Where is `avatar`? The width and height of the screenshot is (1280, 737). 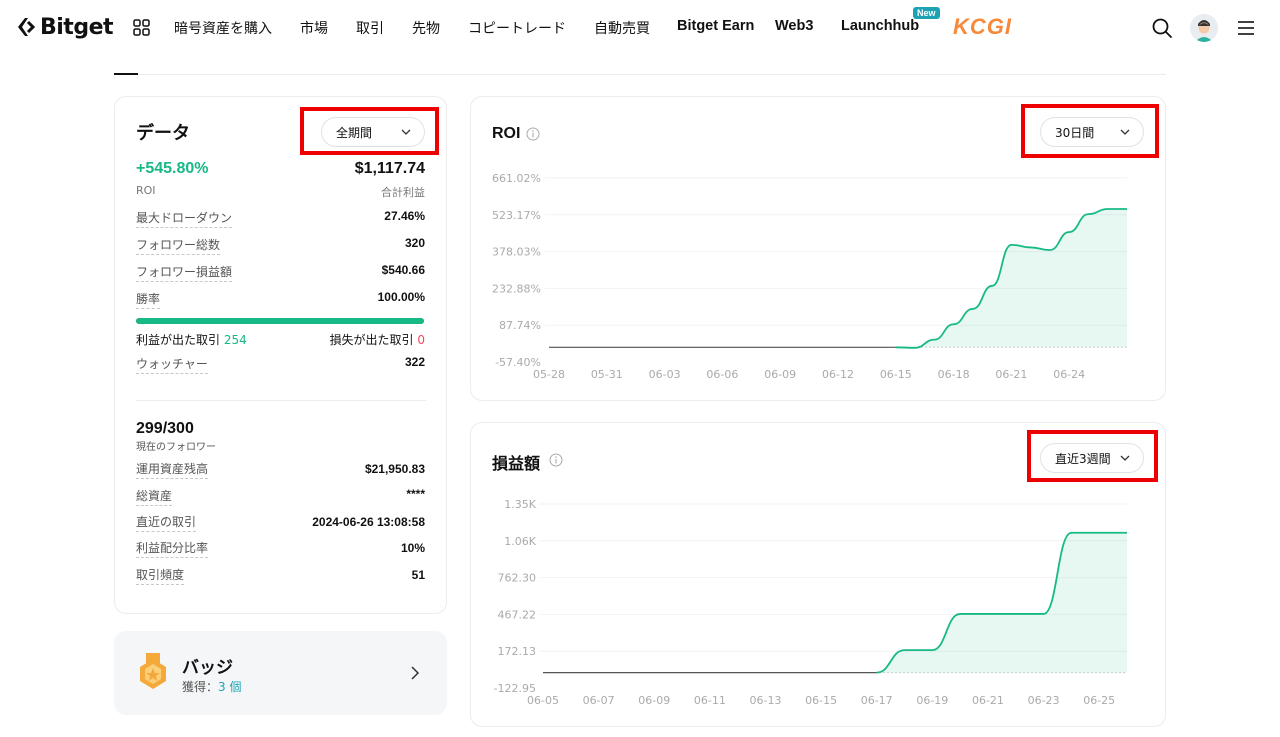 avatar is located at coordinates (1204, 28).